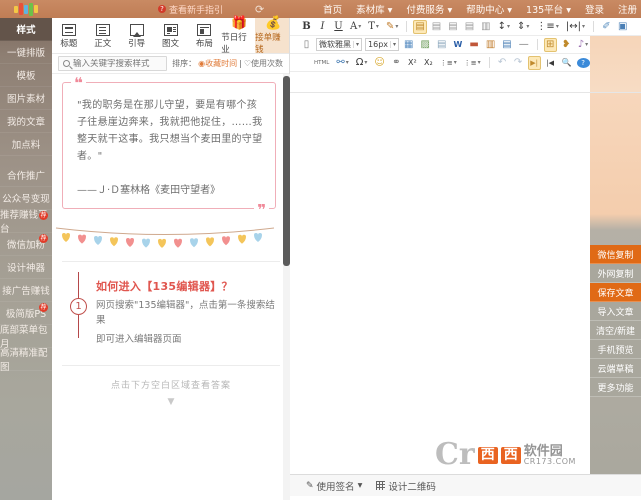 This screenshot has width=641, height=500. Describe the element at coordinates (504, 27) in the screenshot. I see `line-height-button: ↕` at that location.